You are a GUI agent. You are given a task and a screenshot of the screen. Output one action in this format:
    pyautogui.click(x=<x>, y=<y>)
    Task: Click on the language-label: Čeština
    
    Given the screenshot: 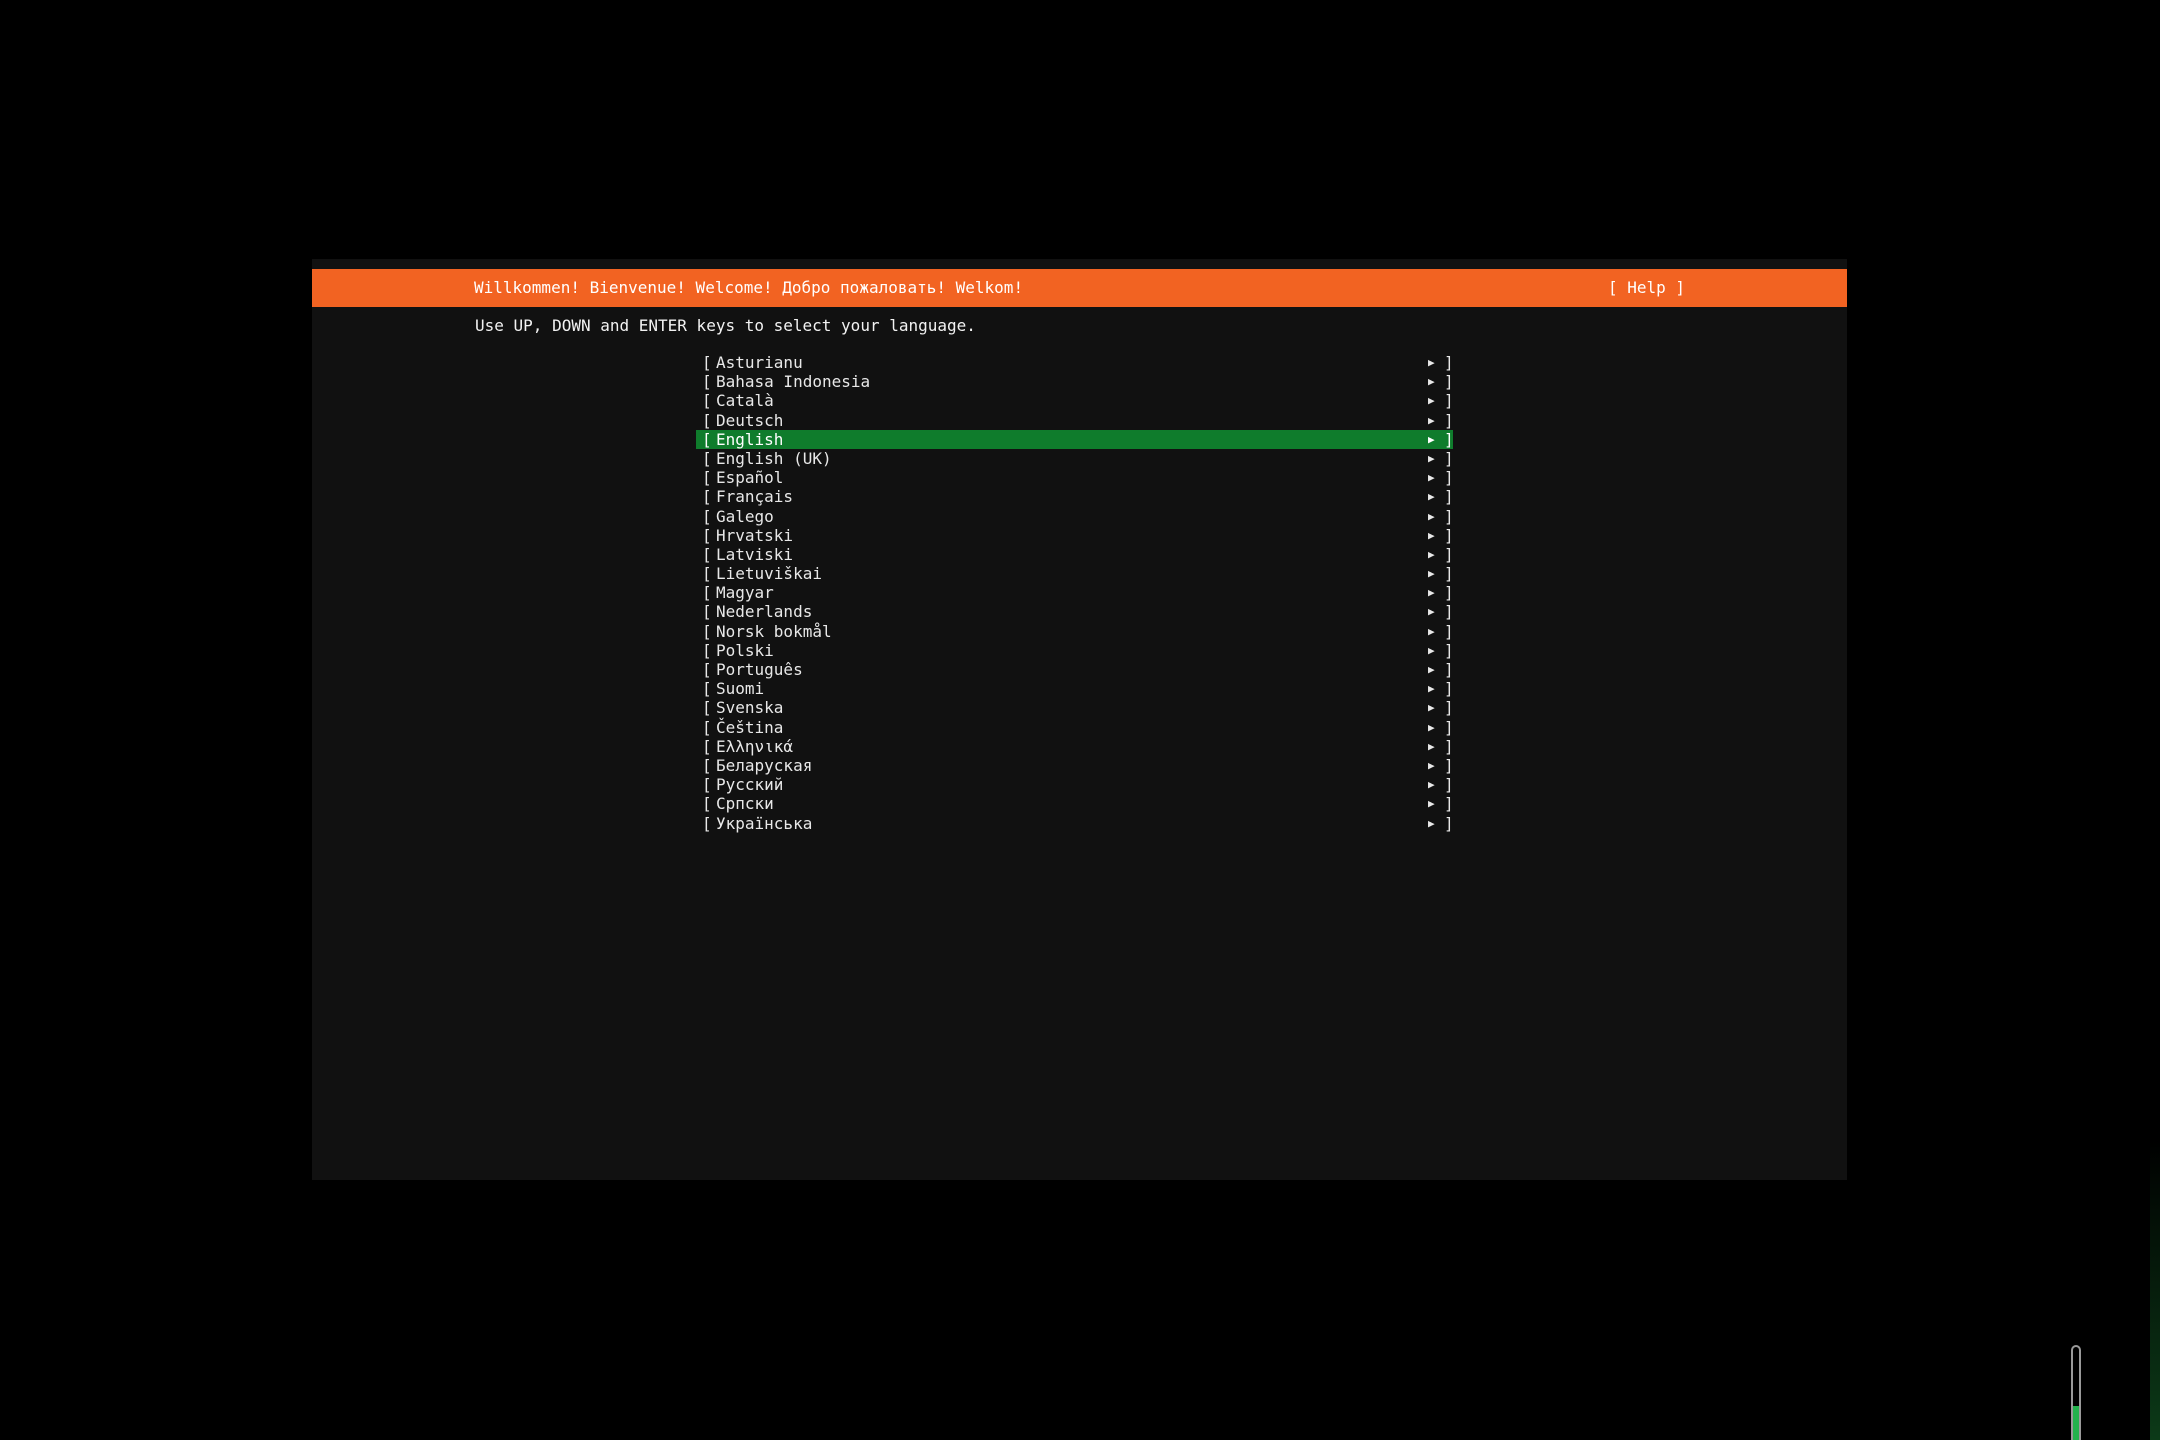 What is the action you would take?
    pyautogui.click(x=750, y=727)
    